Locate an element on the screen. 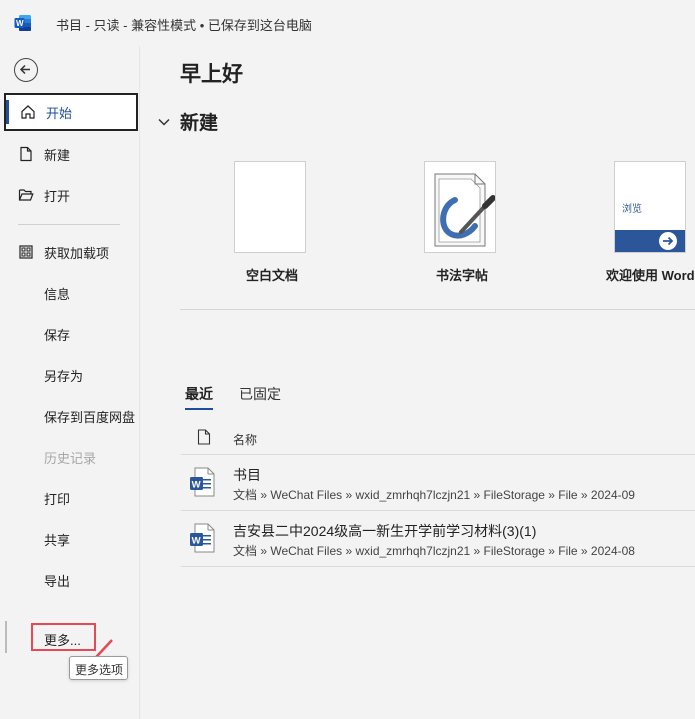 The width and height of the screenshot is (695, 719). calligraphy-brush-icon is located at coordinates (464, 210).